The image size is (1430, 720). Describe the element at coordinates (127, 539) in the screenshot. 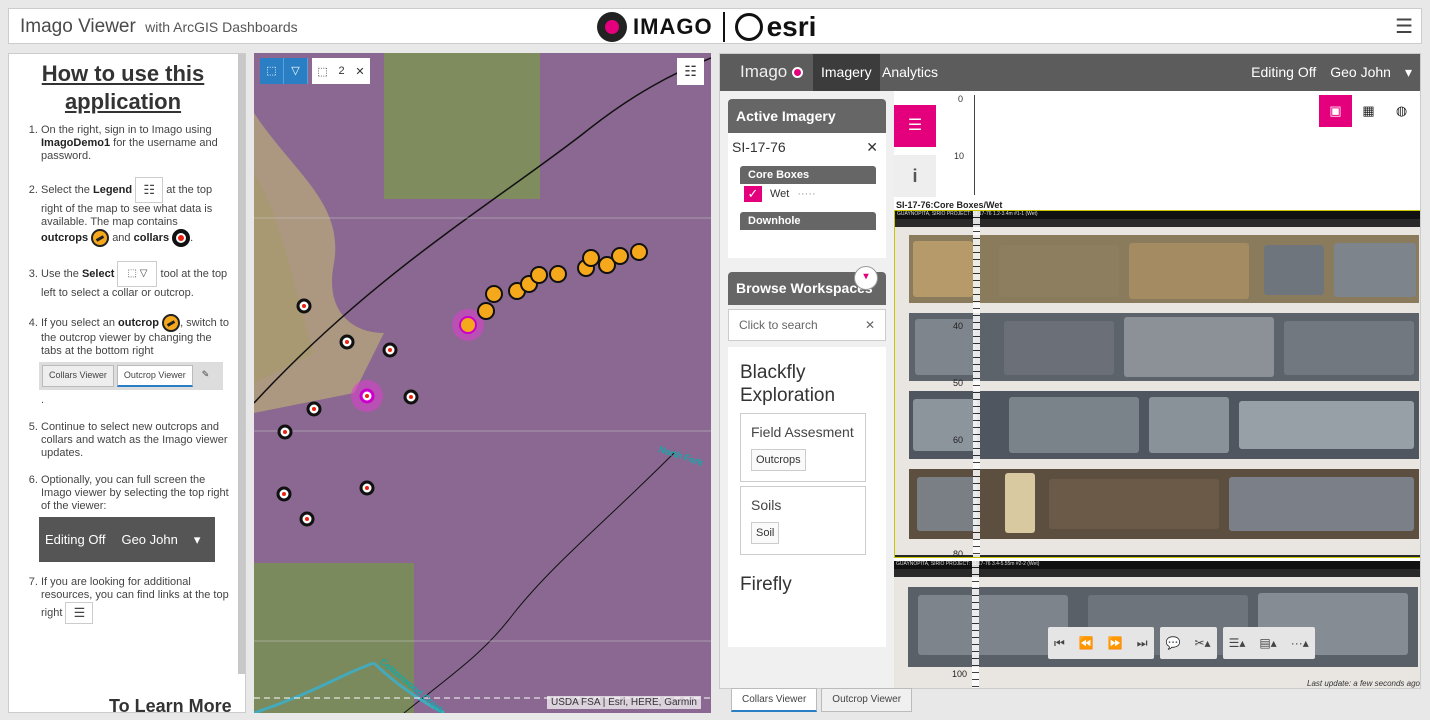

I see `fullscreen-example: Editing Off Geo John ▾` at that location.